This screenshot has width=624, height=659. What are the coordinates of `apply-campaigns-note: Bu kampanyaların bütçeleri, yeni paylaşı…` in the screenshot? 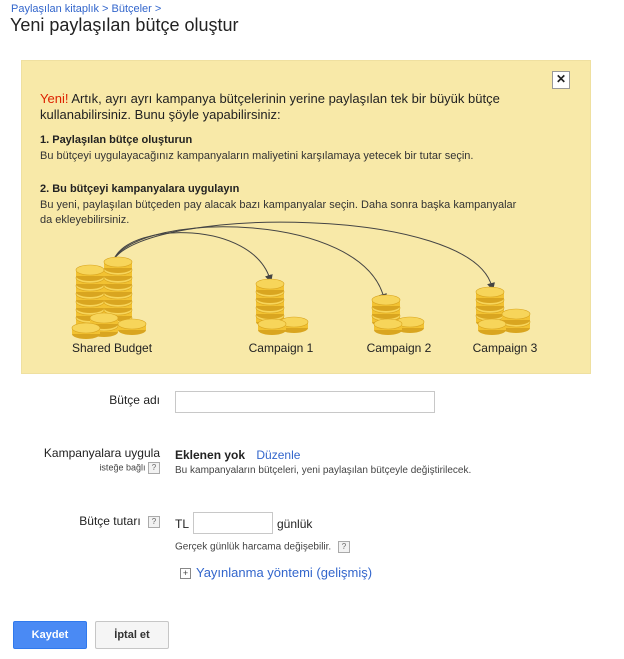 It's located at (323, 470).